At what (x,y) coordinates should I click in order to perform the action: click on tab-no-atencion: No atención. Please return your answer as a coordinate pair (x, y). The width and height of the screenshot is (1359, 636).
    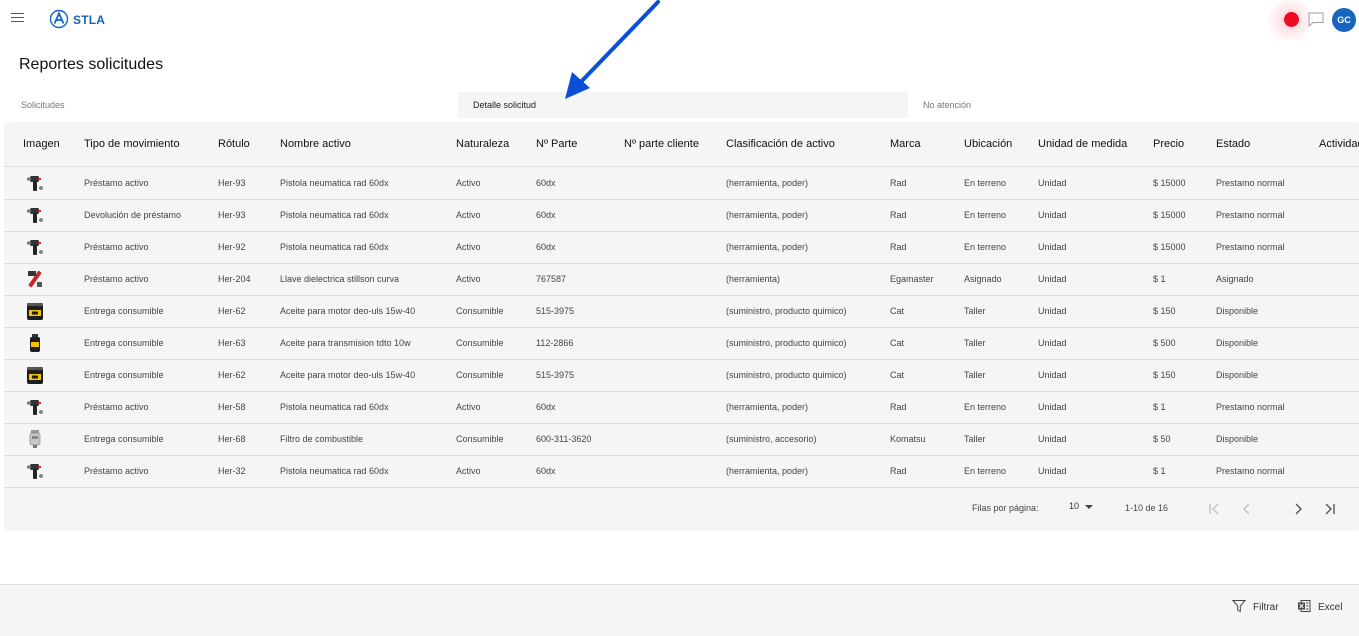
    Looking at the image, I should click on (947, 105).